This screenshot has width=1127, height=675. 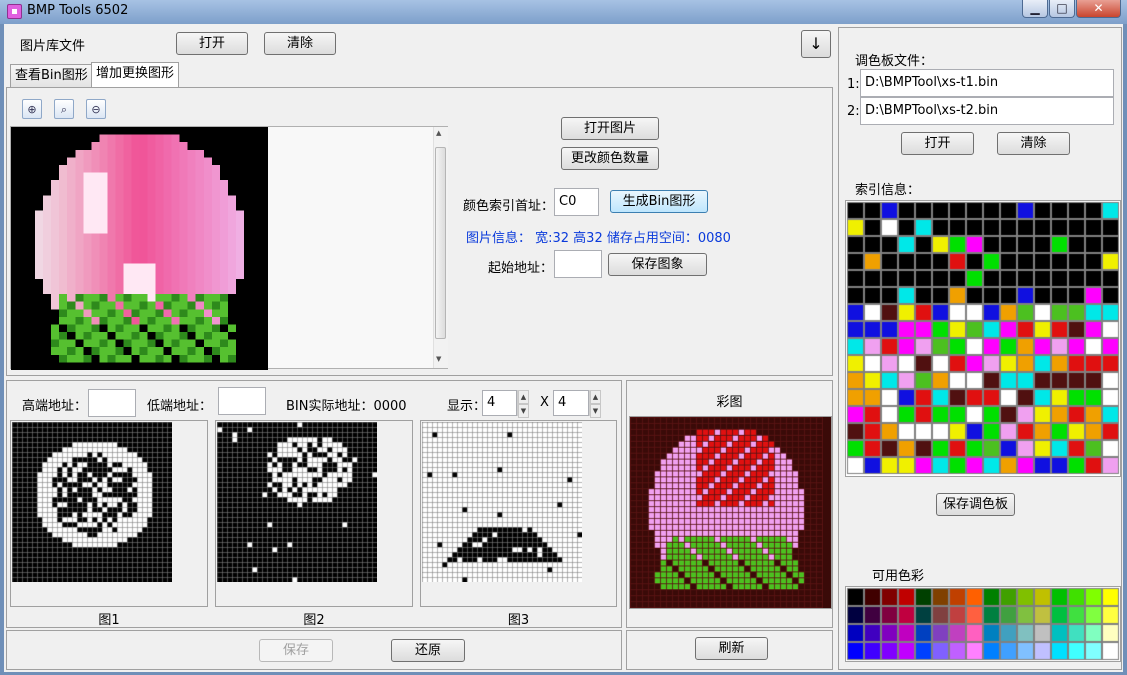 What do you see at coordinates (53, 46) in the screenshot?
I see `library-label: 图片库文件` at bounding box center [53, 46].